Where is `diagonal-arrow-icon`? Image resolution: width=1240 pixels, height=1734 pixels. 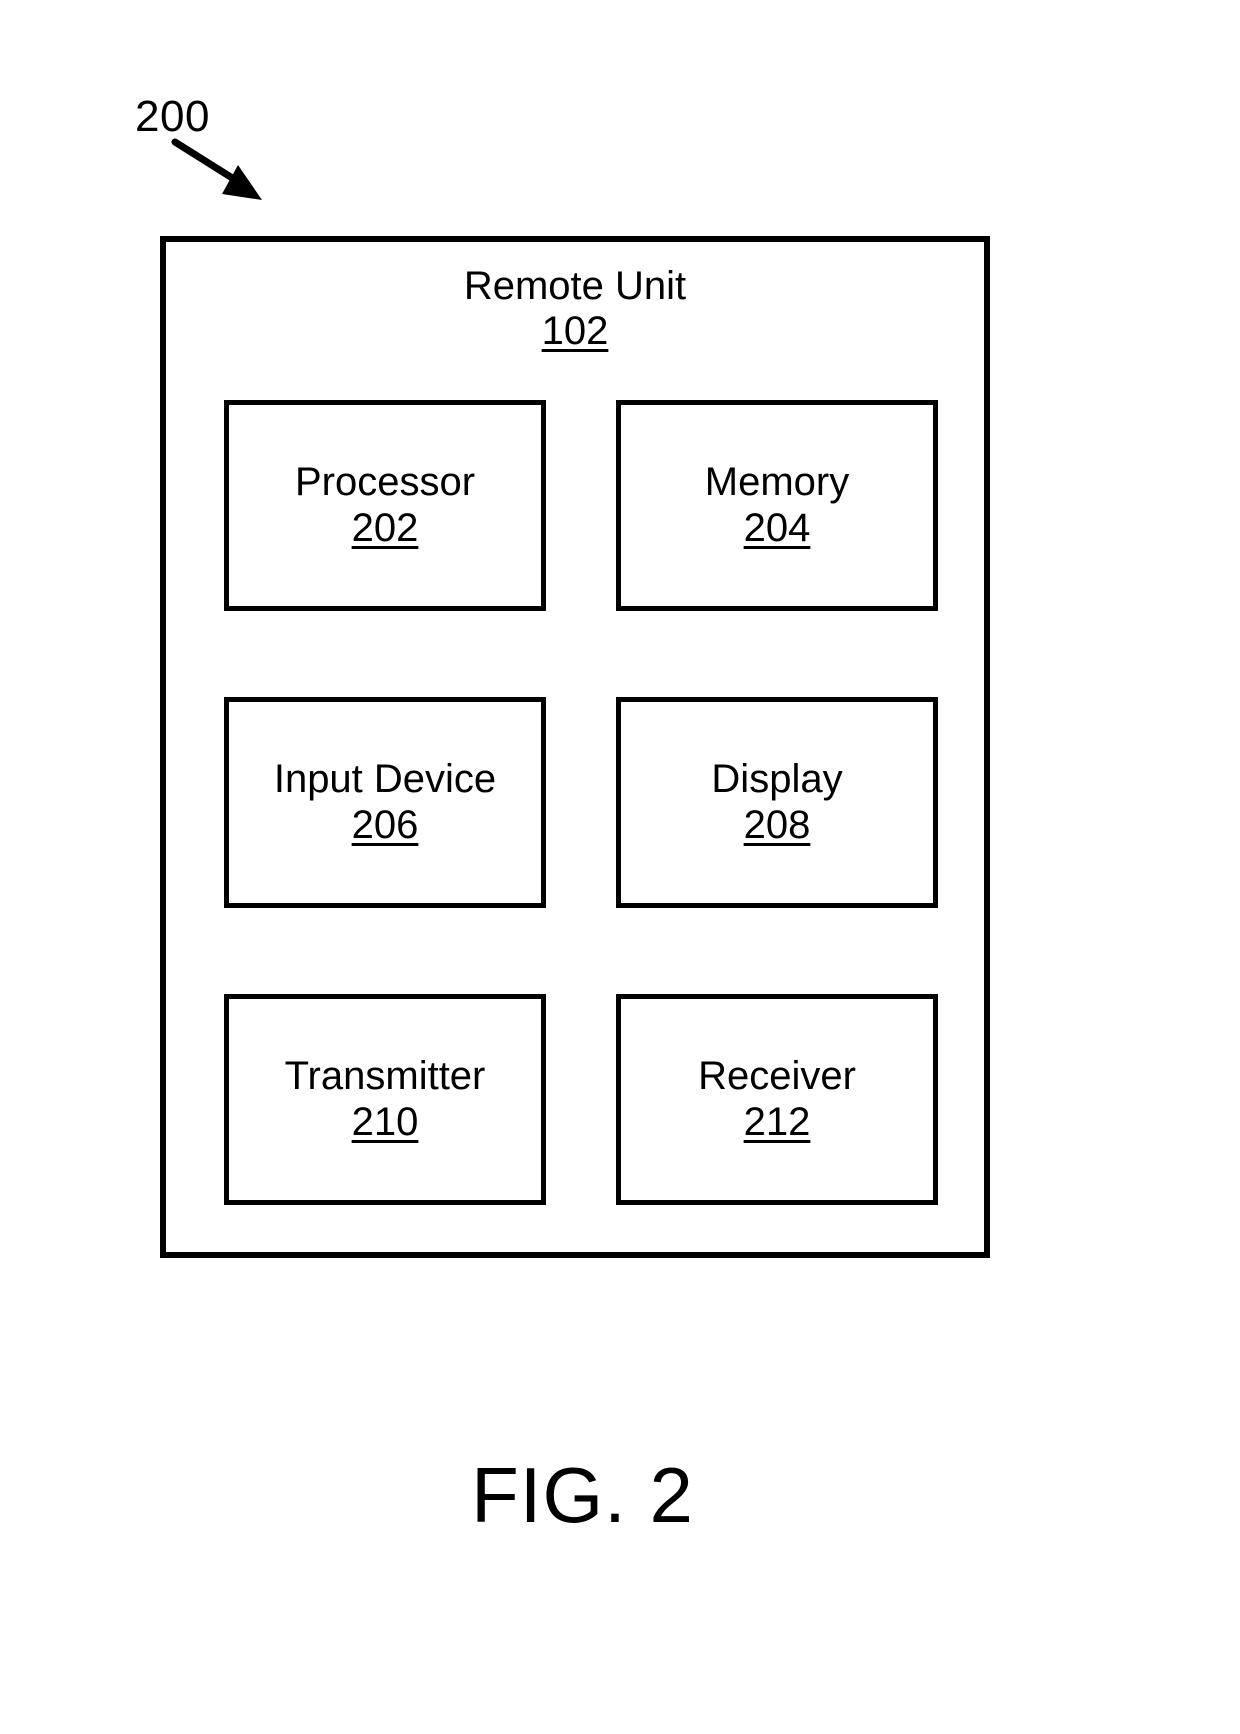
diagonal-arrow-icon is located at coordinates (216, 169).